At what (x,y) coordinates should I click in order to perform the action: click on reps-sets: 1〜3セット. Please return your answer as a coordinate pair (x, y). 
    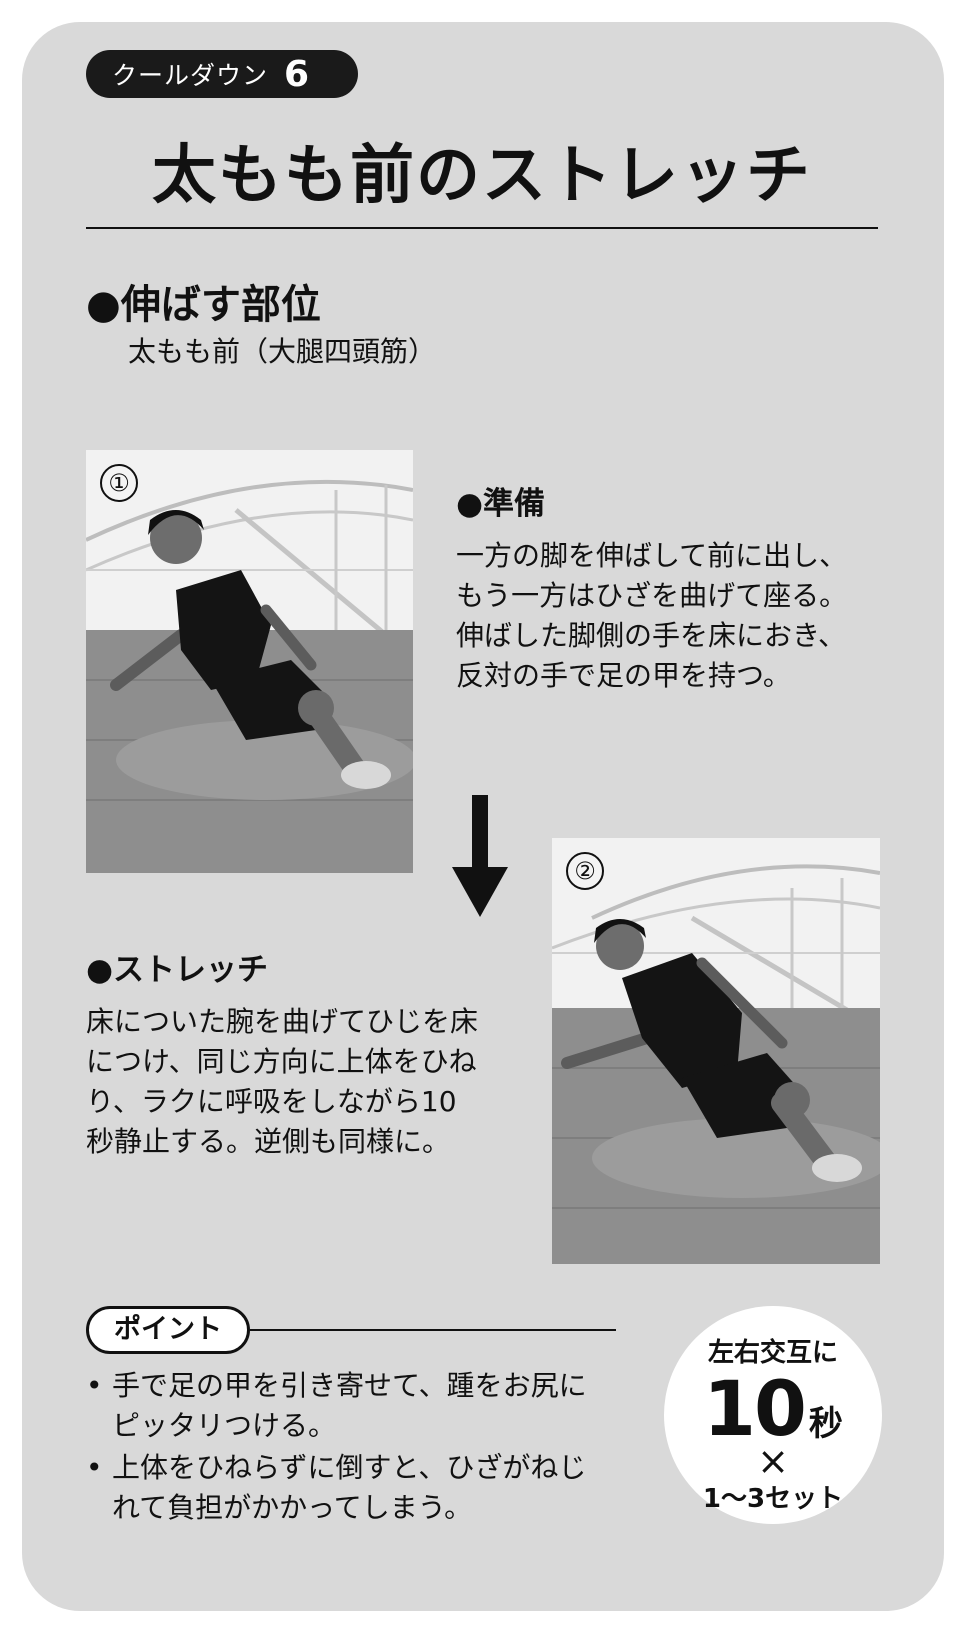
    Looking at the image, I should click on (773, 1499).